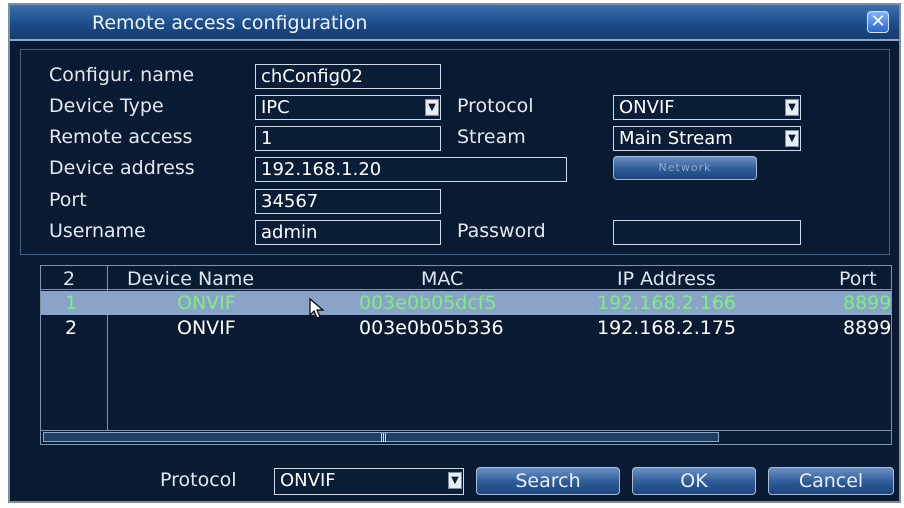 This screenshot has width=904, height=508. What do you see at coordinates (878, 22) in the screenshot?
I see `close-icon: ✕` at bounding box center [878, 22].